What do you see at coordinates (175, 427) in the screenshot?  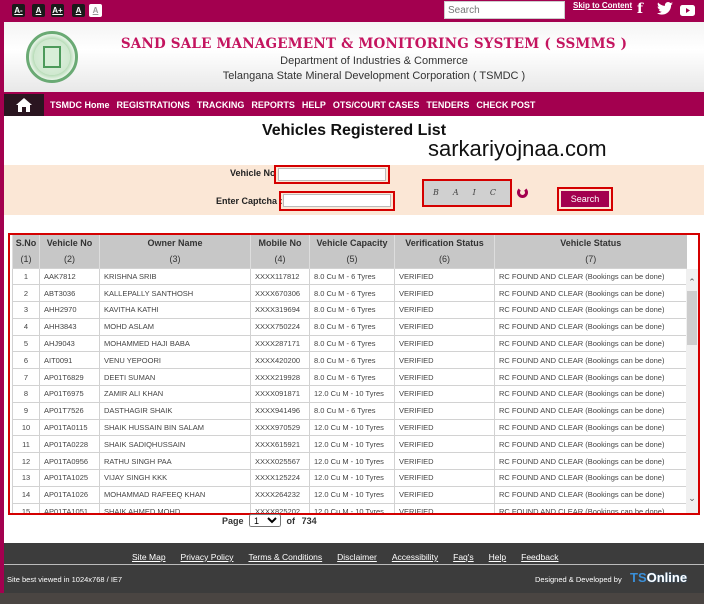 I see `cell-owner-name: SHAIK HUSSAIN BIN SALAM` at bounding box center [175, 427].